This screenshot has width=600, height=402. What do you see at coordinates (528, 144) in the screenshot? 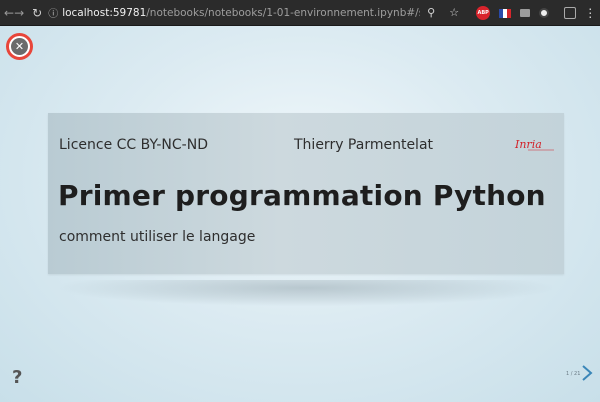
I see `inria-logo-text: Inria` at bounding box center [528, 144].